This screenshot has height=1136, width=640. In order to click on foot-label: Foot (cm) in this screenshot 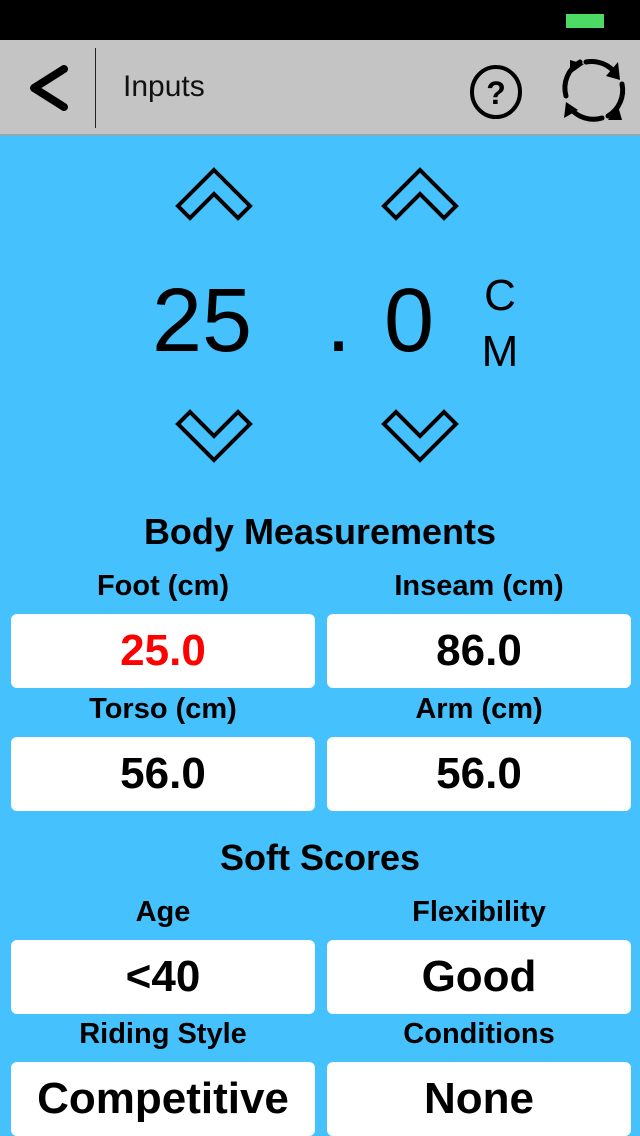, I will do `click(163, 586)`.